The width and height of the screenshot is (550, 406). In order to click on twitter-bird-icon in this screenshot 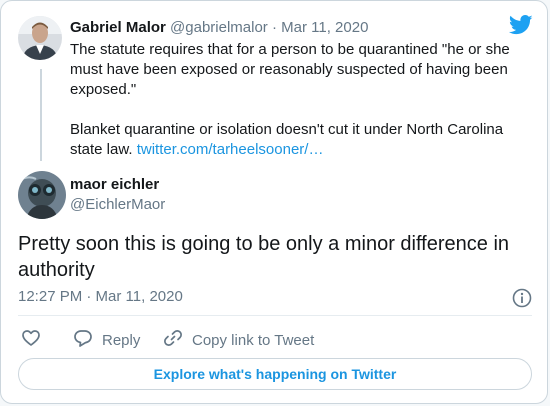, I will do `click(520, 27)`.